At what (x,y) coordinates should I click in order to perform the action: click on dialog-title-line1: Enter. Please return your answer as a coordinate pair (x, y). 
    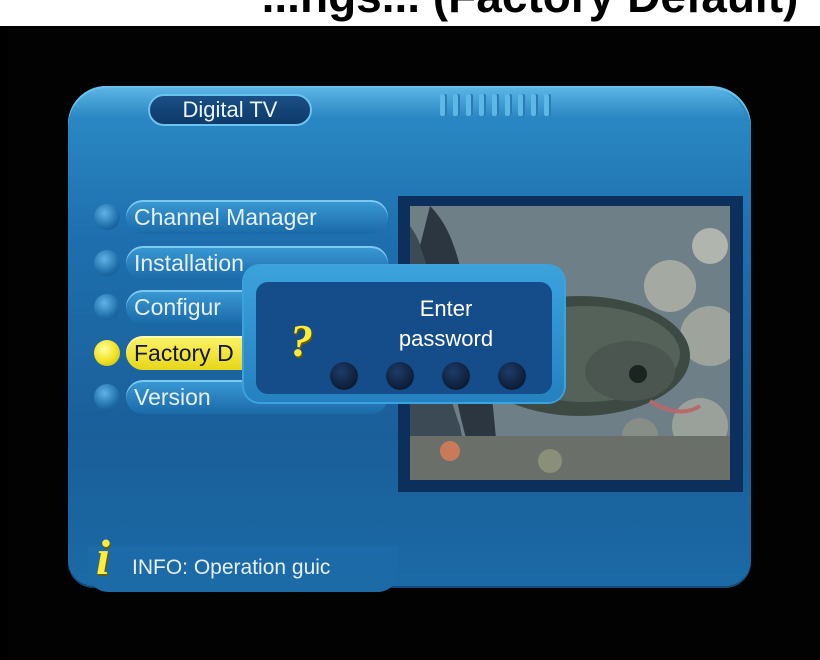
    Looking at the image, I should click on (446, 308).